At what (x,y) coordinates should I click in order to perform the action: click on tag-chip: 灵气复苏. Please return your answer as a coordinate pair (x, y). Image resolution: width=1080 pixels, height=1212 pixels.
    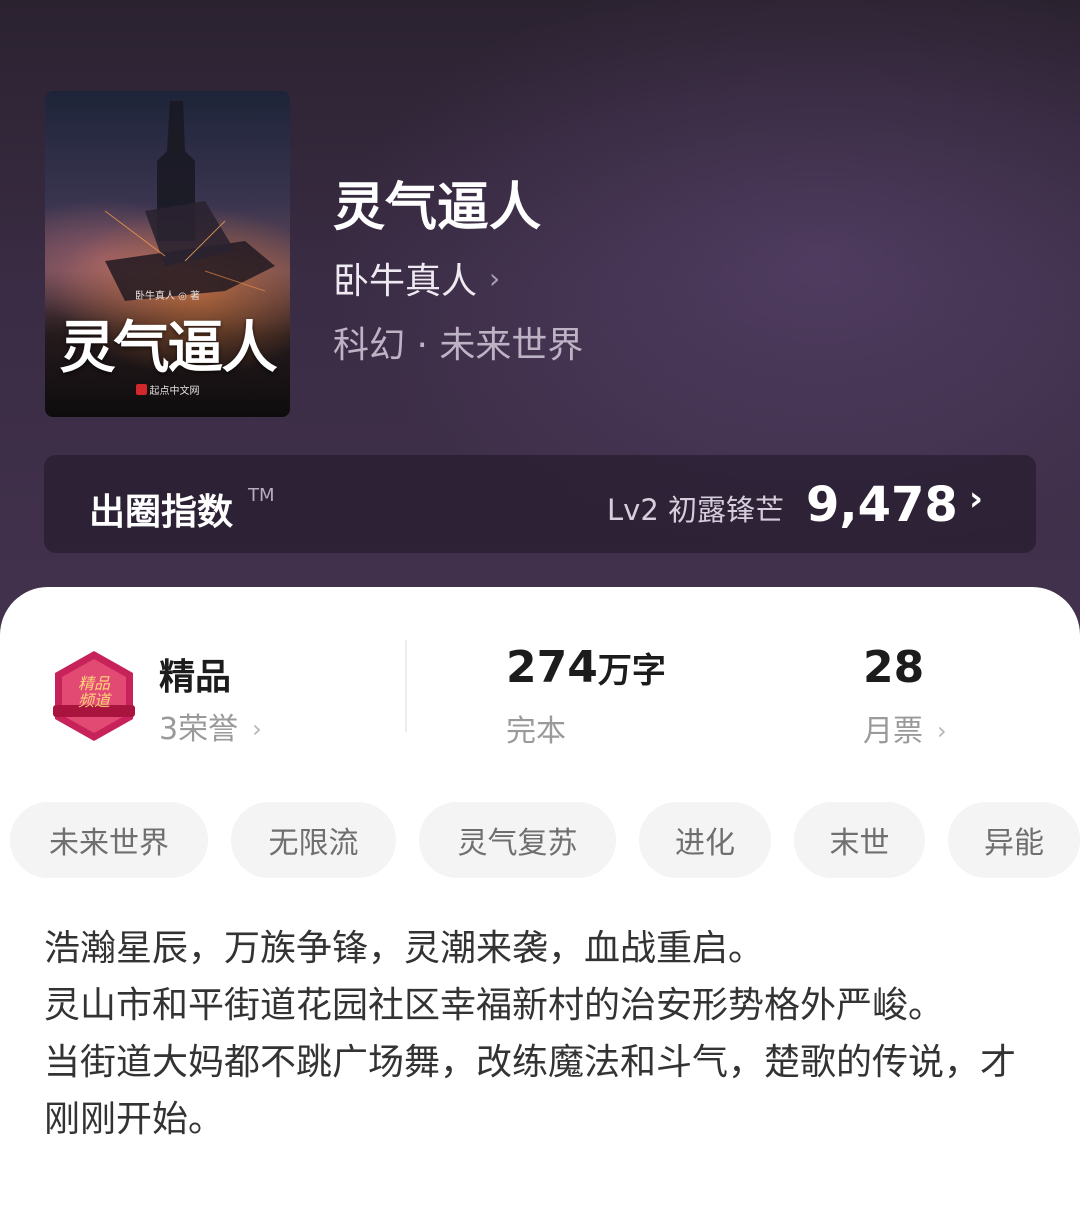
    Looking at the image, I should click on (517, 840).